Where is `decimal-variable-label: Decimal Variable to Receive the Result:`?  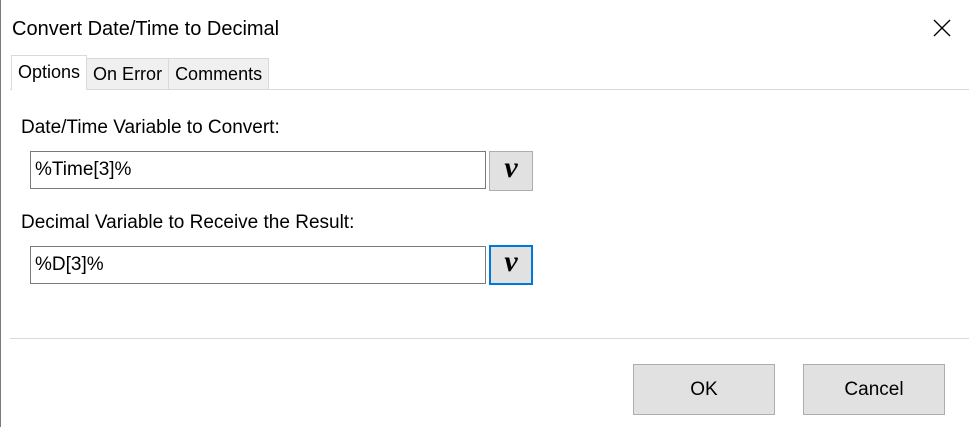
decimal-variable-label: Decimal Variable to Receive the Result: is located at coordinates (188, 222).